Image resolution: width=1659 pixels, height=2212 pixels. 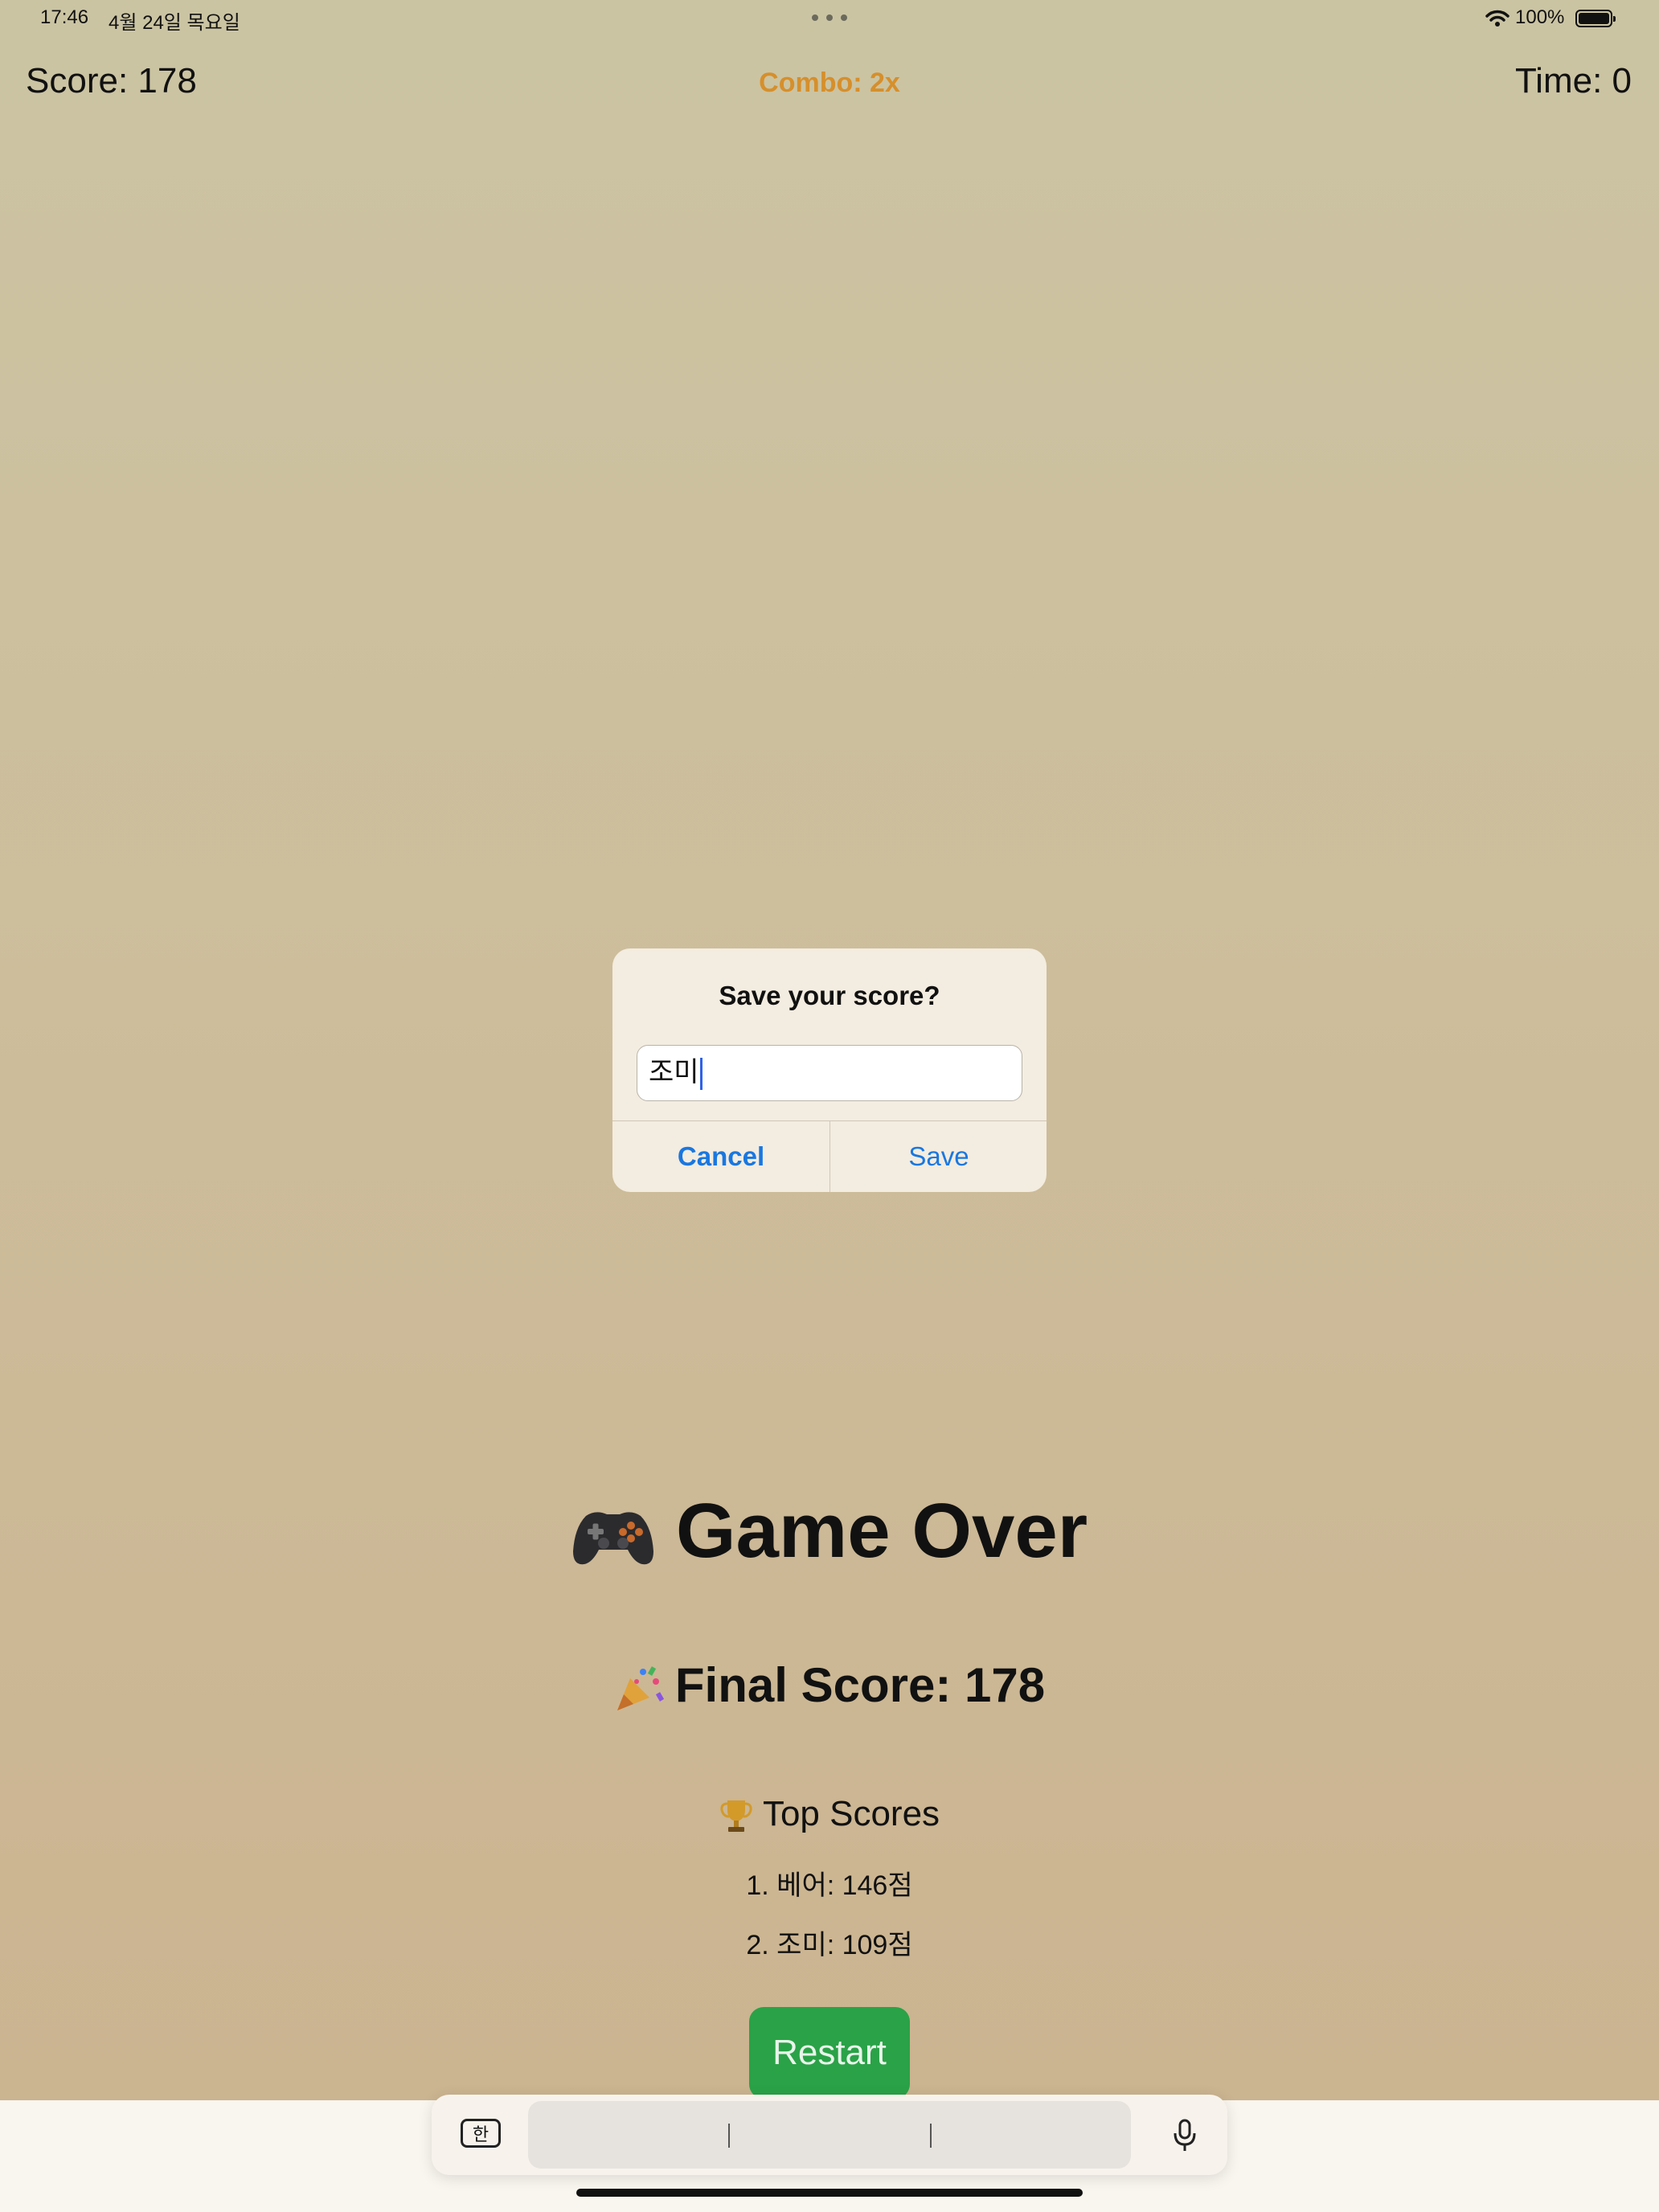 I want to click on game-over-title: Game Over, so click(x=829, y=1531).